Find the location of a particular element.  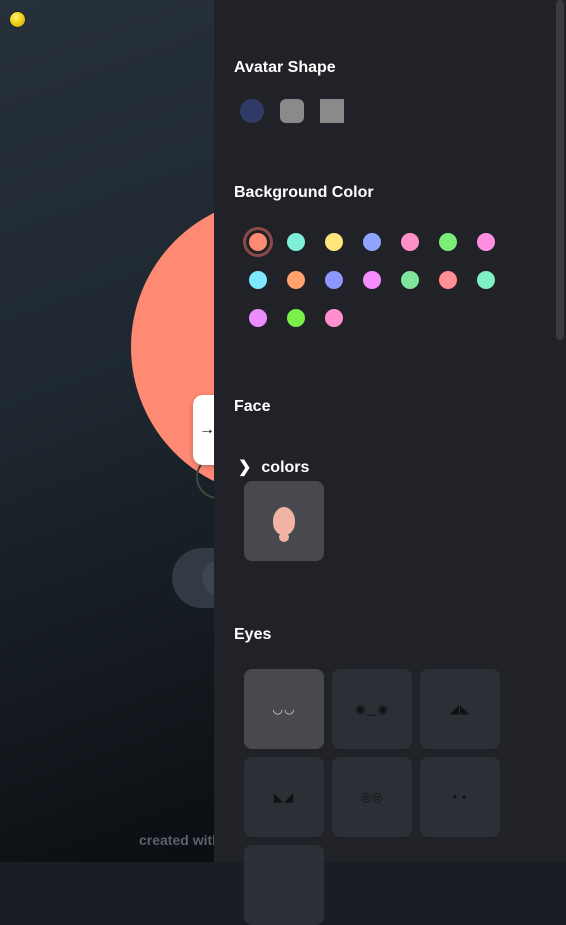

eyes-option-tile: ◢◣ is located at coordinates (460, 709).